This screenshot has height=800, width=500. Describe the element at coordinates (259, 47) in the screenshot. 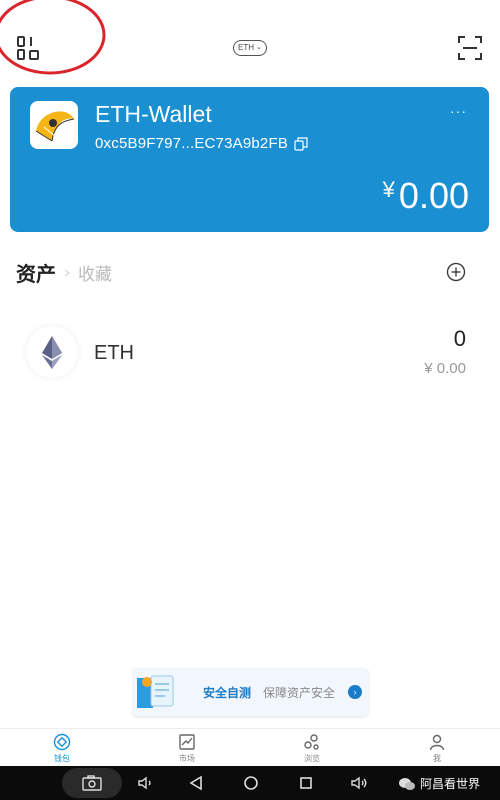

I see `chevron-down-icon: ⌄` at that location.